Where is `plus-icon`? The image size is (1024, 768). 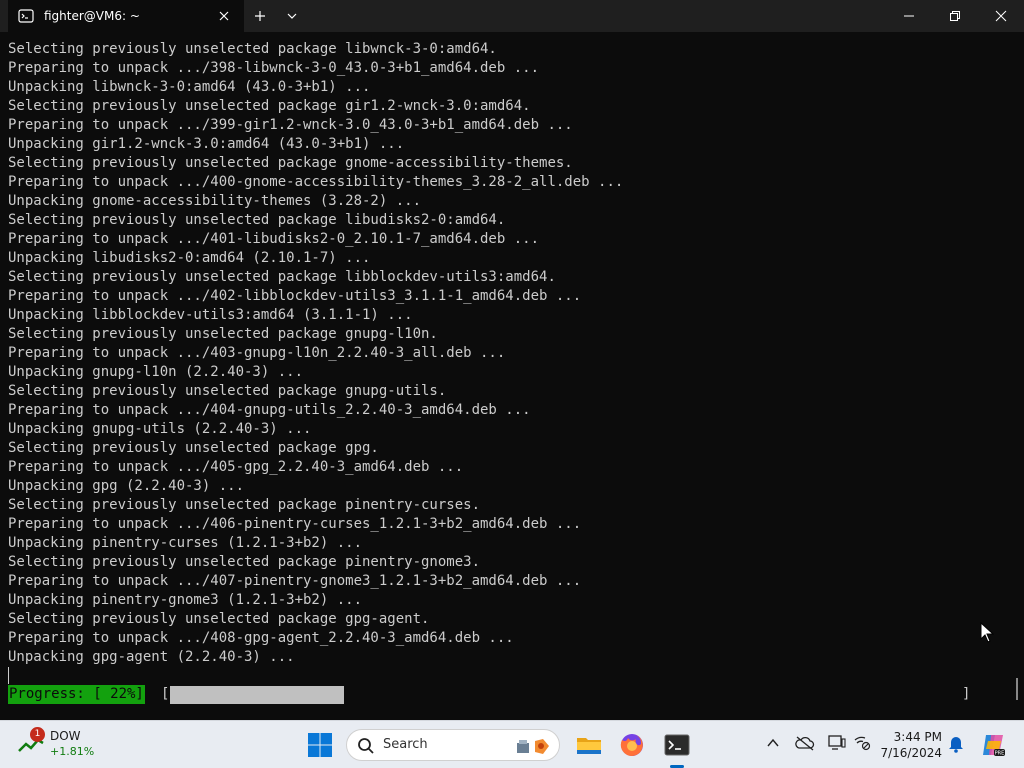
plus-icon is located at coordinates (260, 16).